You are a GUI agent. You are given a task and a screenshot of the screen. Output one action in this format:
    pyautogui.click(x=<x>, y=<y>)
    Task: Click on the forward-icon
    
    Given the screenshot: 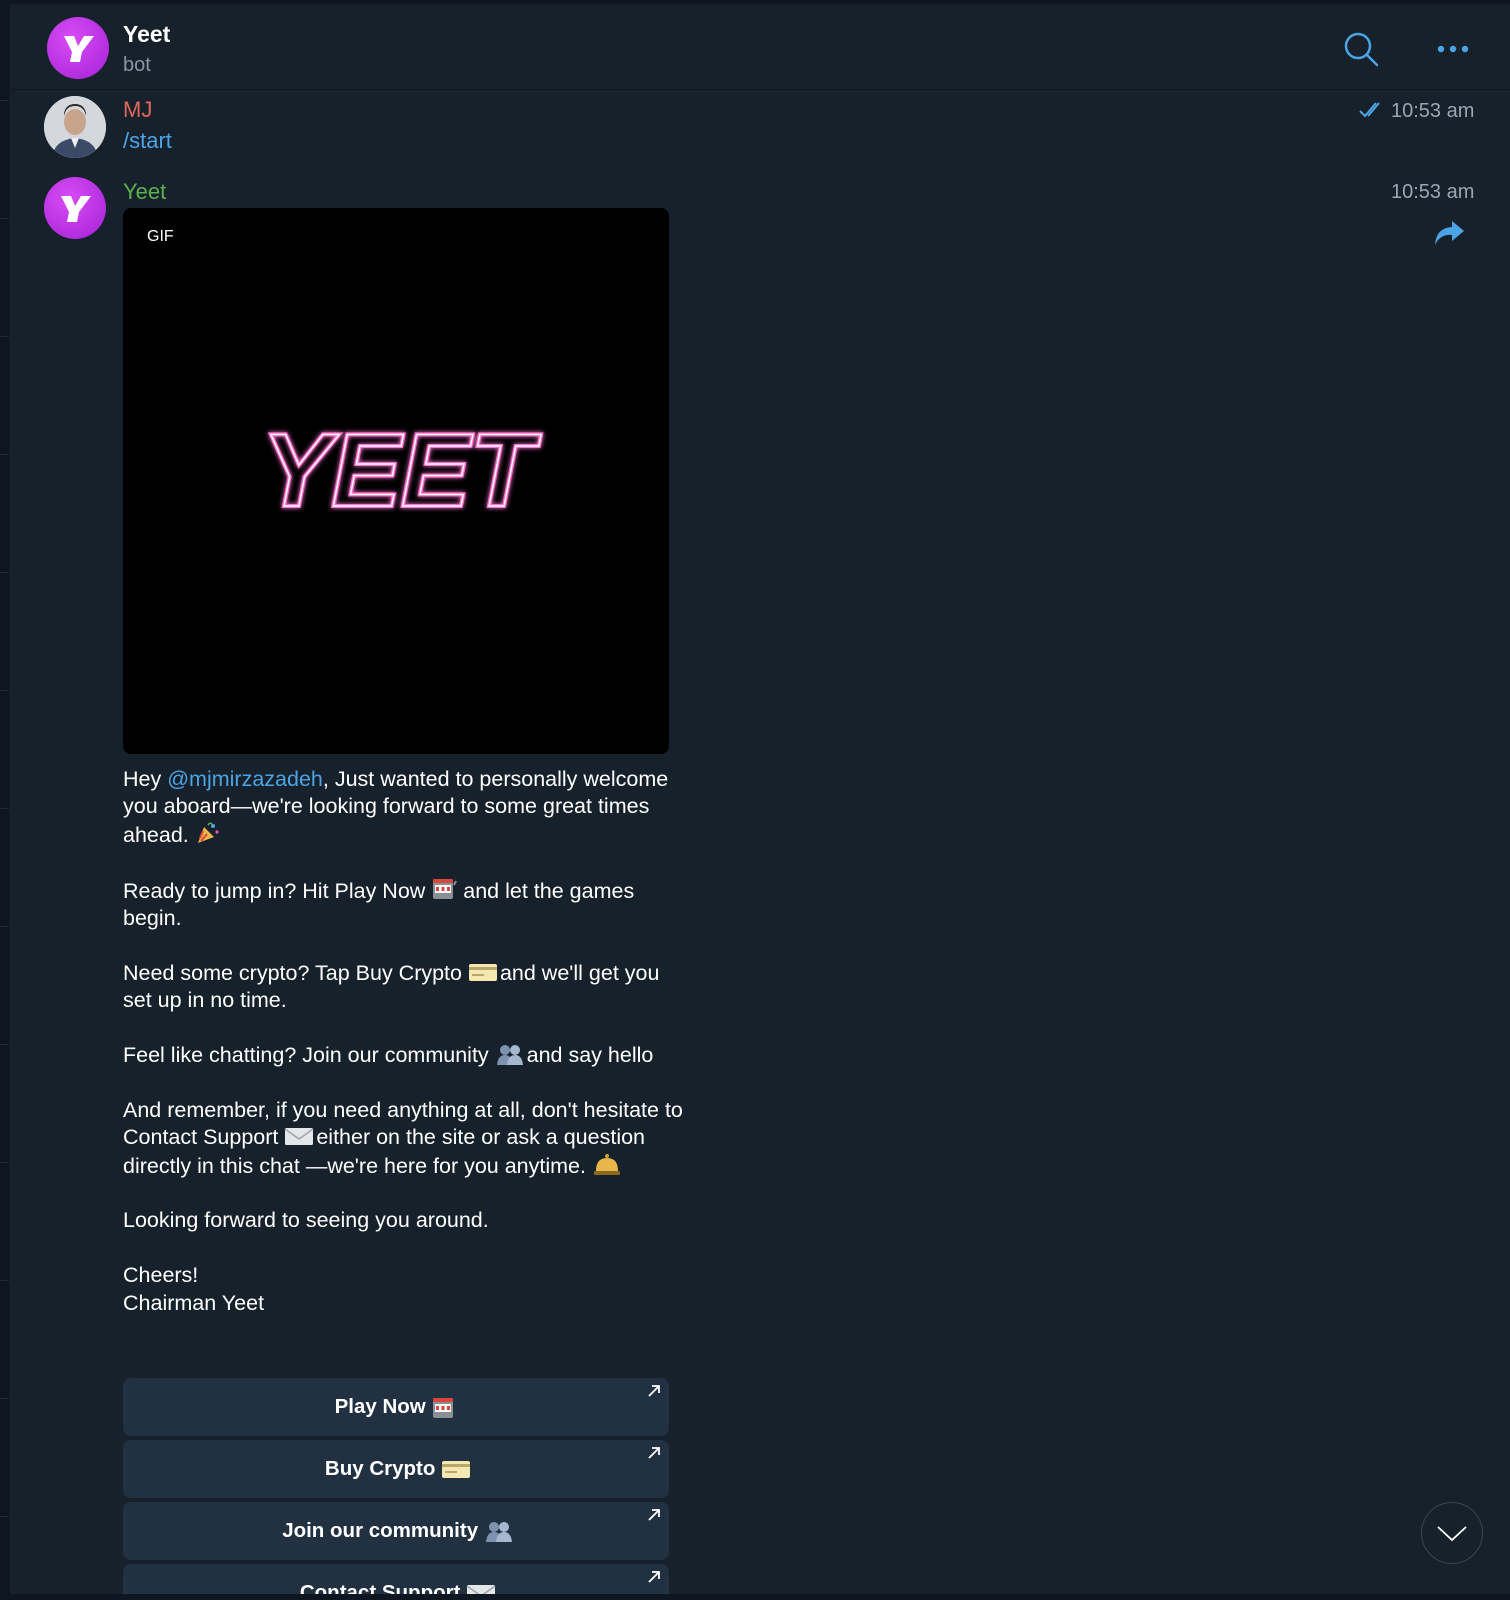 What is the action you would take?
    pyautogui.click(x=1449, y=233)
    